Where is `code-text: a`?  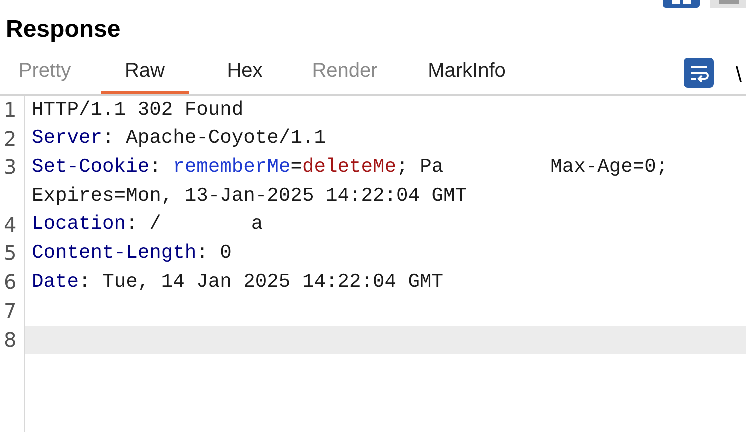
code-text: a is located at coordinates (257, 225).